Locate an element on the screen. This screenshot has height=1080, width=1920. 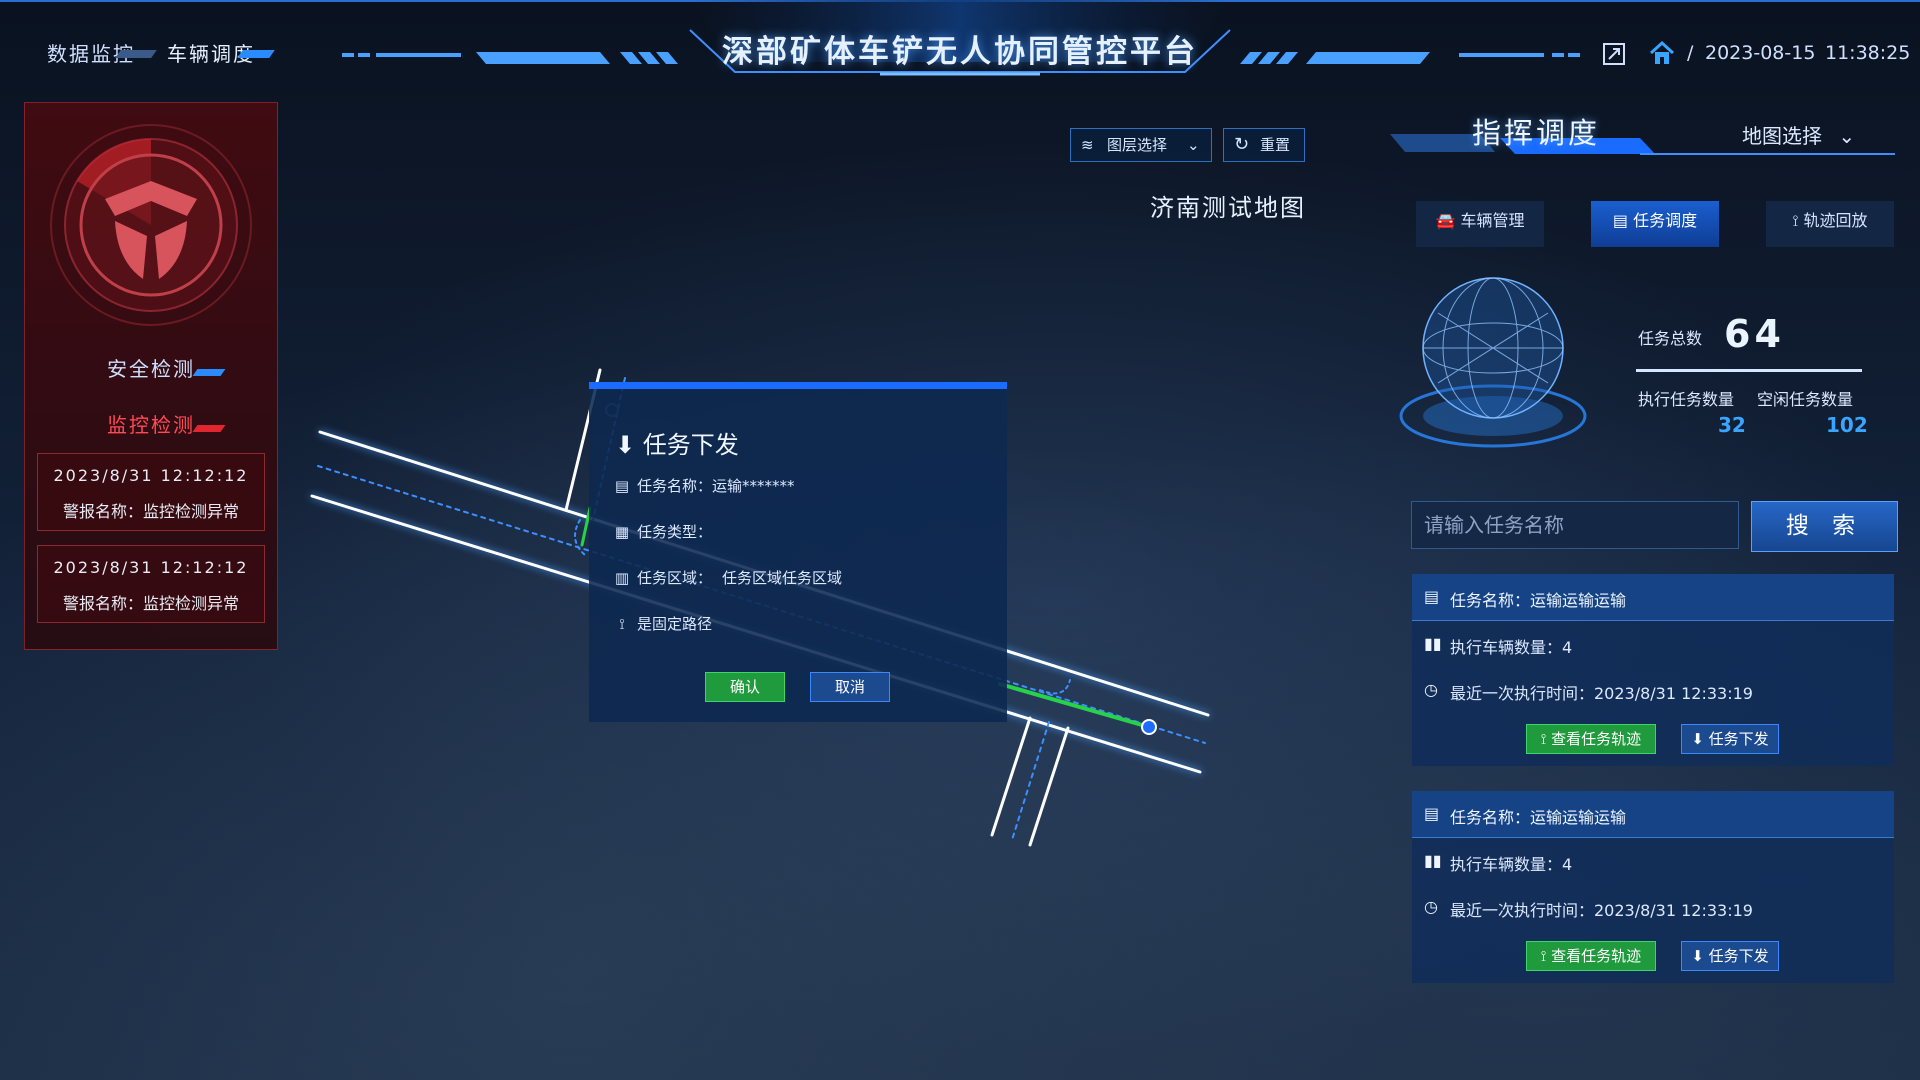
current-time: 11:38:25 is located at coordinates (1868, 53).